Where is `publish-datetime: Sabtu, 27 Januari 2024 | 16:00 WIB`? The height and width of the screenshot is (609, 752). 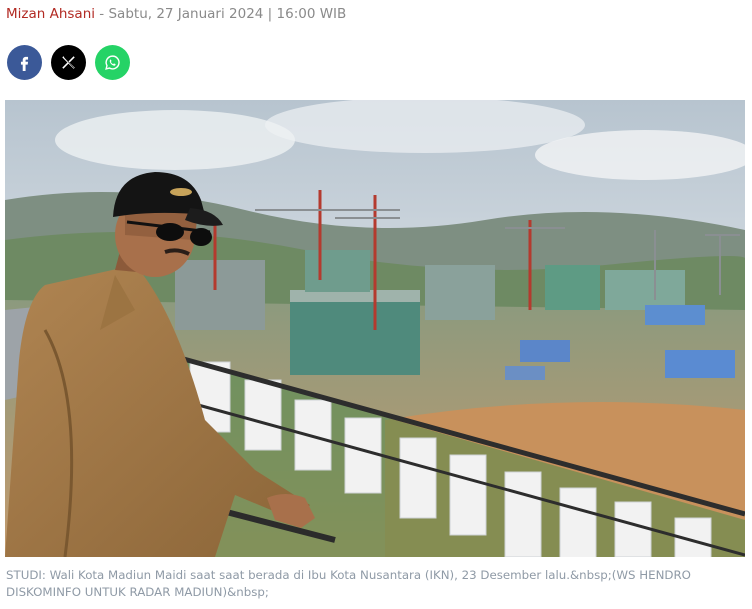
publish-datetime: Sabtu, 27 Januari 2024 | 16:00 WIB is located at coordinates (227, 14).